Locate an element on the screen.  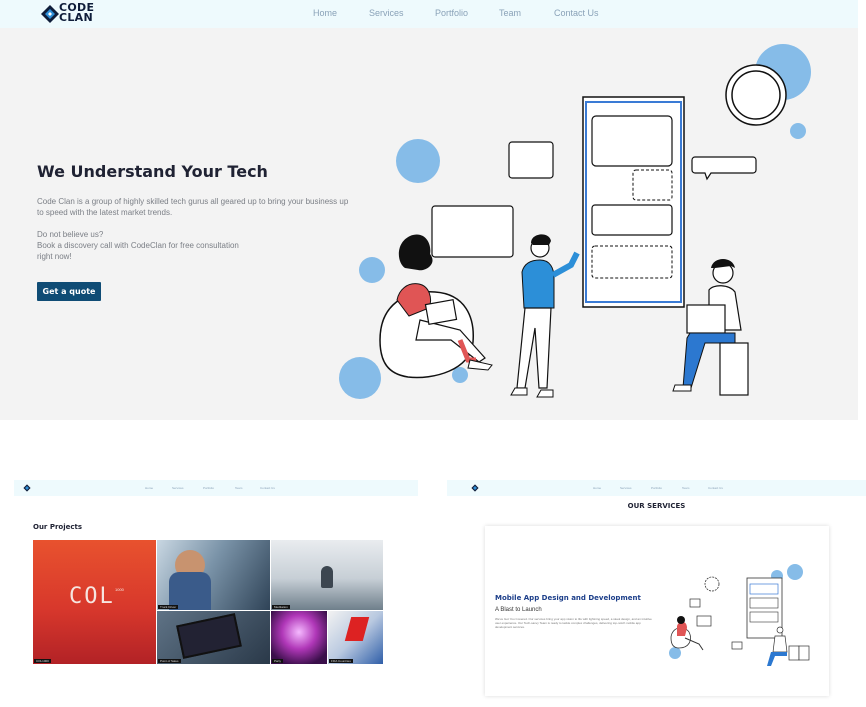
col-logo-sup: 1000 is located at coordinates (119, 589).